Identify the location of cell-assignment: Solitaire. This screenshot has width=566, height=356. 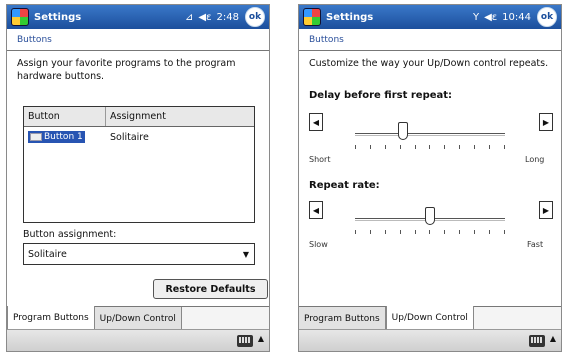
(180, 137).